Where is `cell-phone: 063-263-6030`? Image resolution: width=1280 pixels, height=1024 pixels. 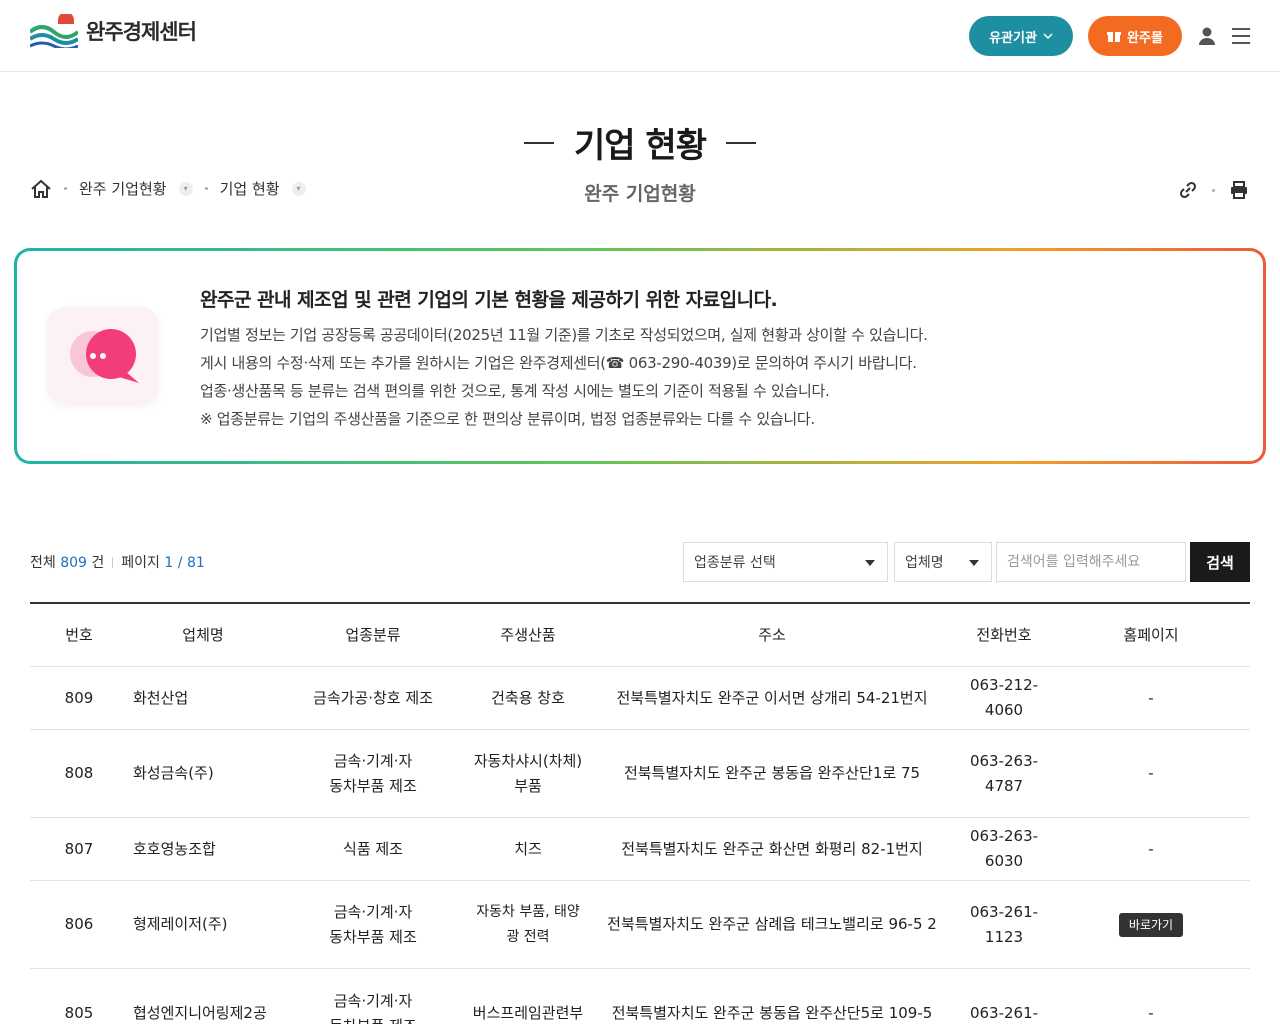
cell-phone: 063-263-6030 is located at coordinates (1004, 848).